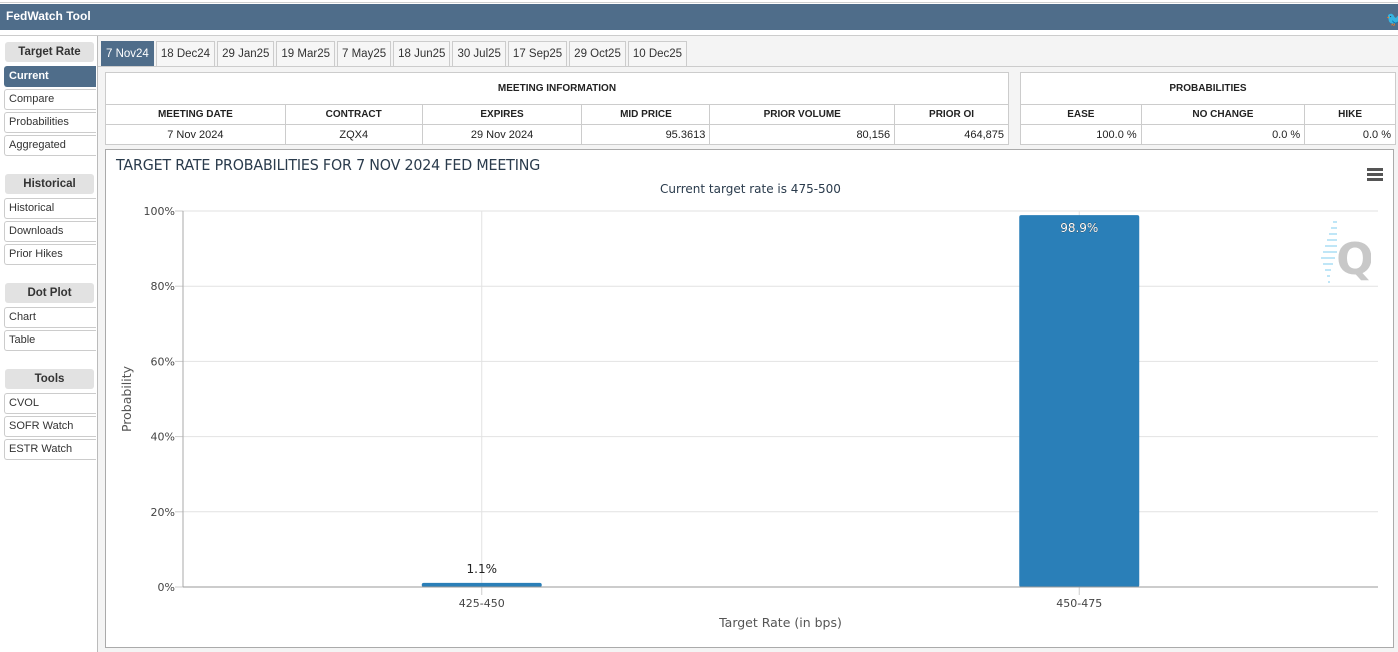 The height and width of the screenshot is (652, 1398). What do you see at coordinates (951, 134) in the screenshot?
I see `cell-5: 464,875` at bounding box center [951, 134].